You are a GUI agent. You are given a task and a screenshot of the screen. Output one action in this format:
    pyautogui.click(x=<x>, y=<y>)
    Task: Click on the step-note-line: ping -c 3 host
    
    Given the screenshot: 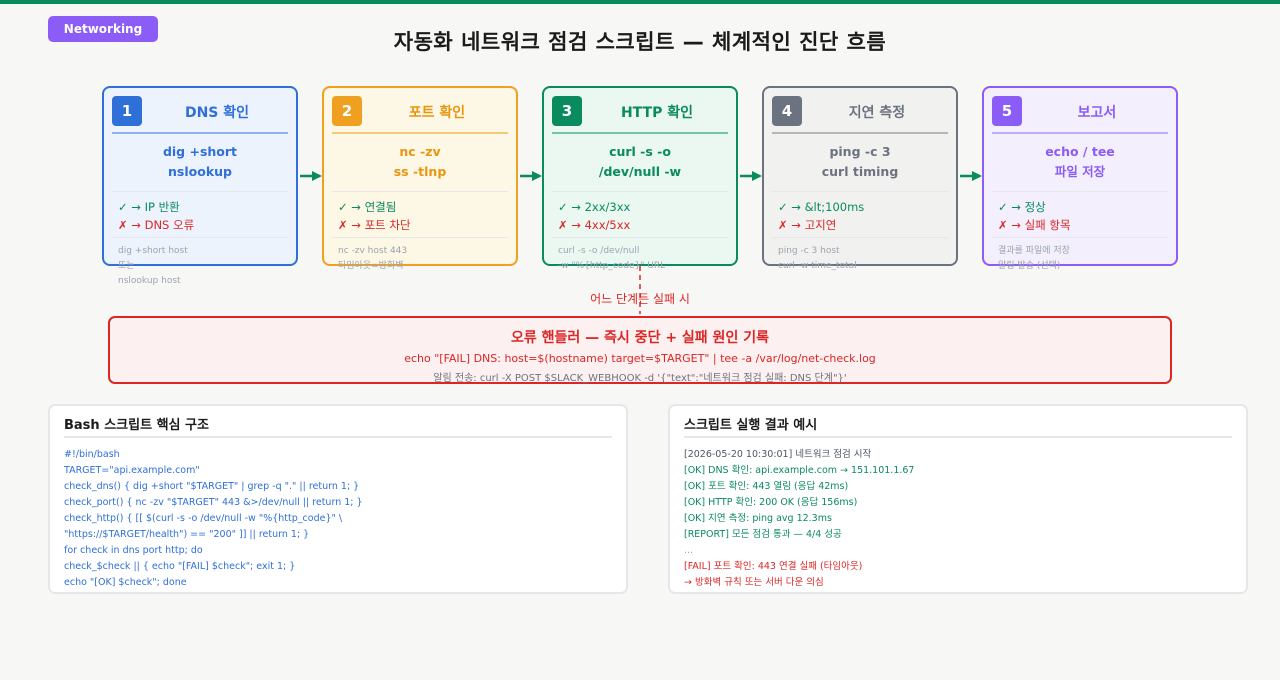 What is the action you would take?
    pyautogui.click(x=809, y=251)
    